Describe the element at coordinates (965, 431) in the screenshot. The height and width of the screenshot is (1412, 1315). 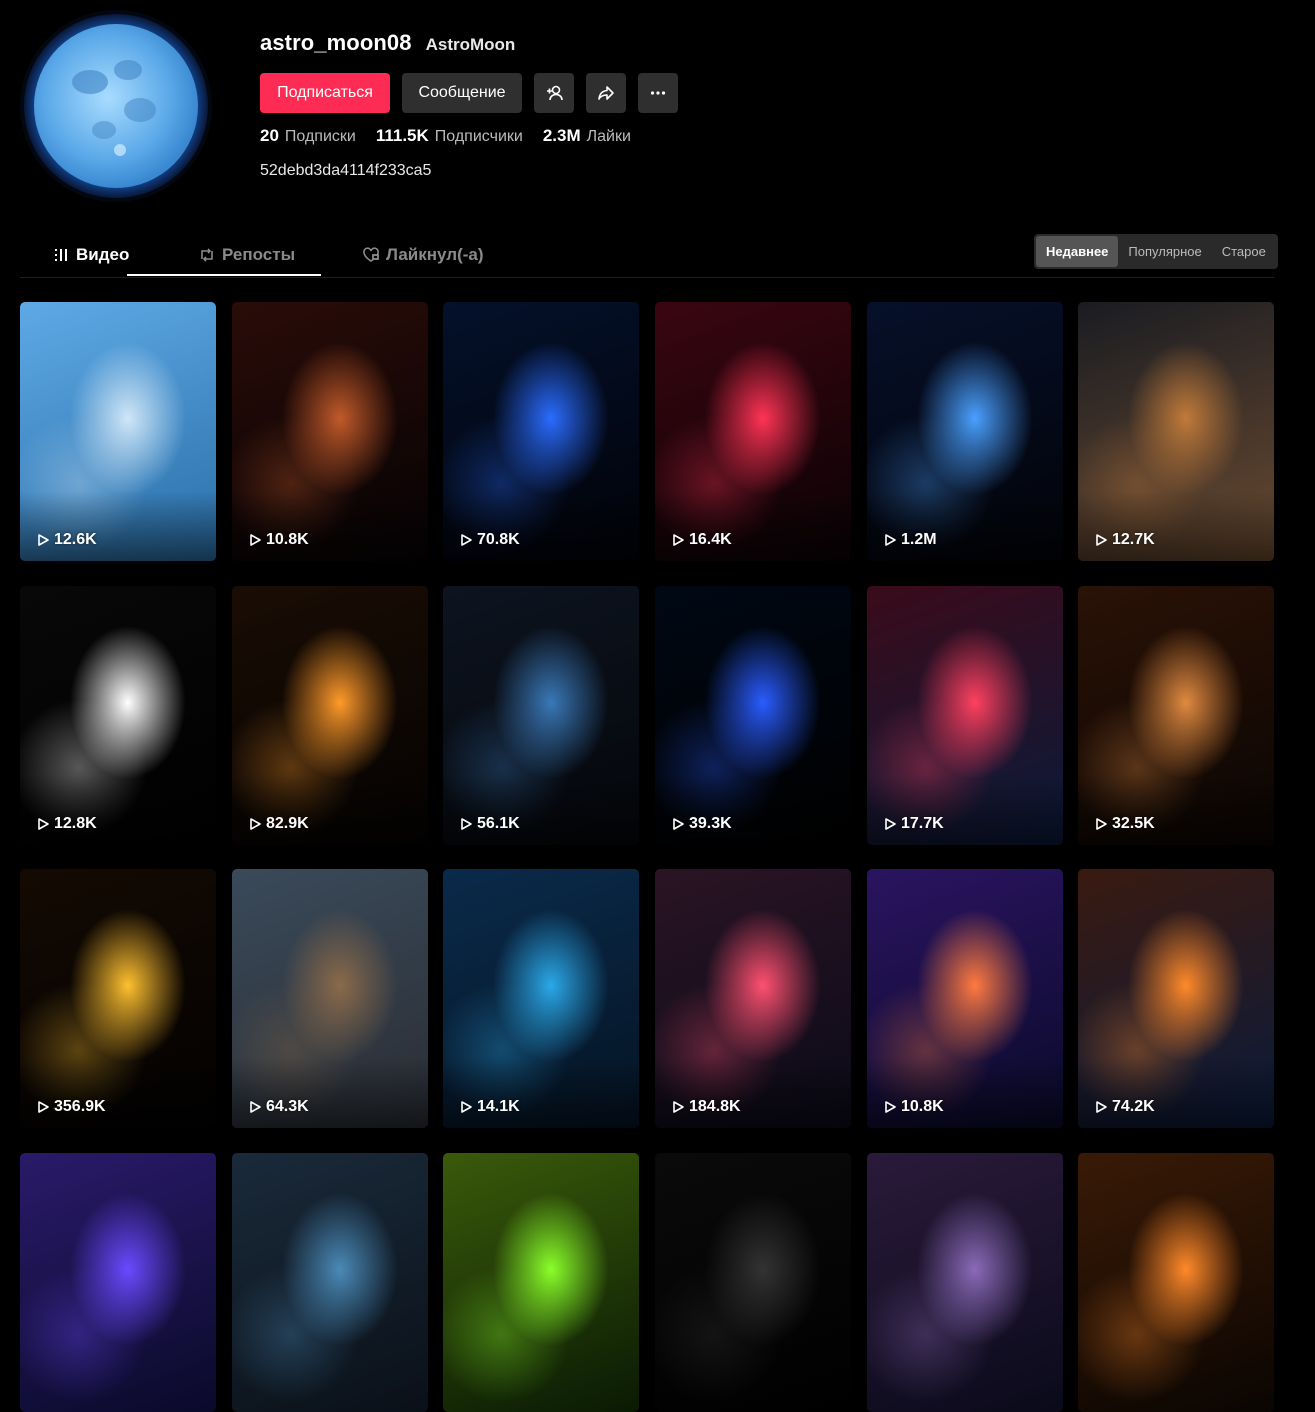
I see `video-card: 1.2M` at that location.